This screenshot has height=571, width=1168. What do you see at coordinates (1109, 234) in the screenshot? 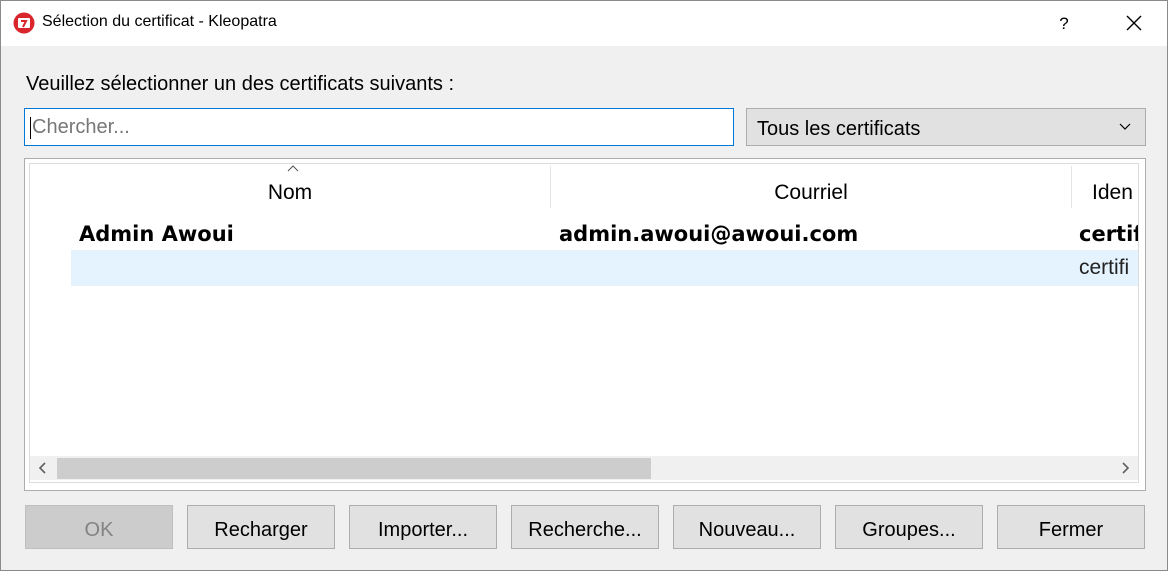
I see `cell-id: certif` at bounding box center [1109, 234].